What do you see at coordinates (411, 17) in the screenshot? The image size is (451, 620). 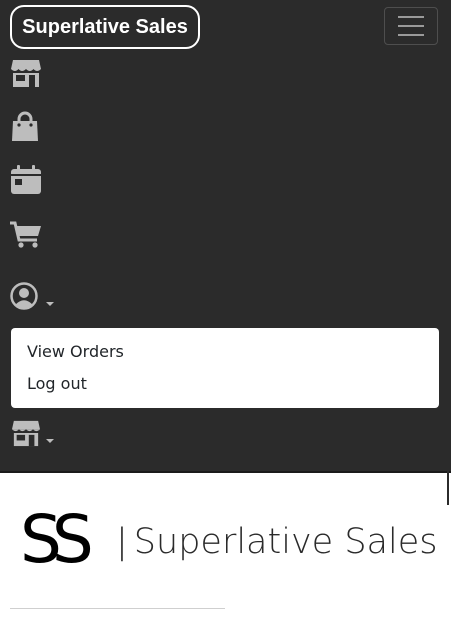 I see `hamburger-icon` at bounding box center [411, 17].